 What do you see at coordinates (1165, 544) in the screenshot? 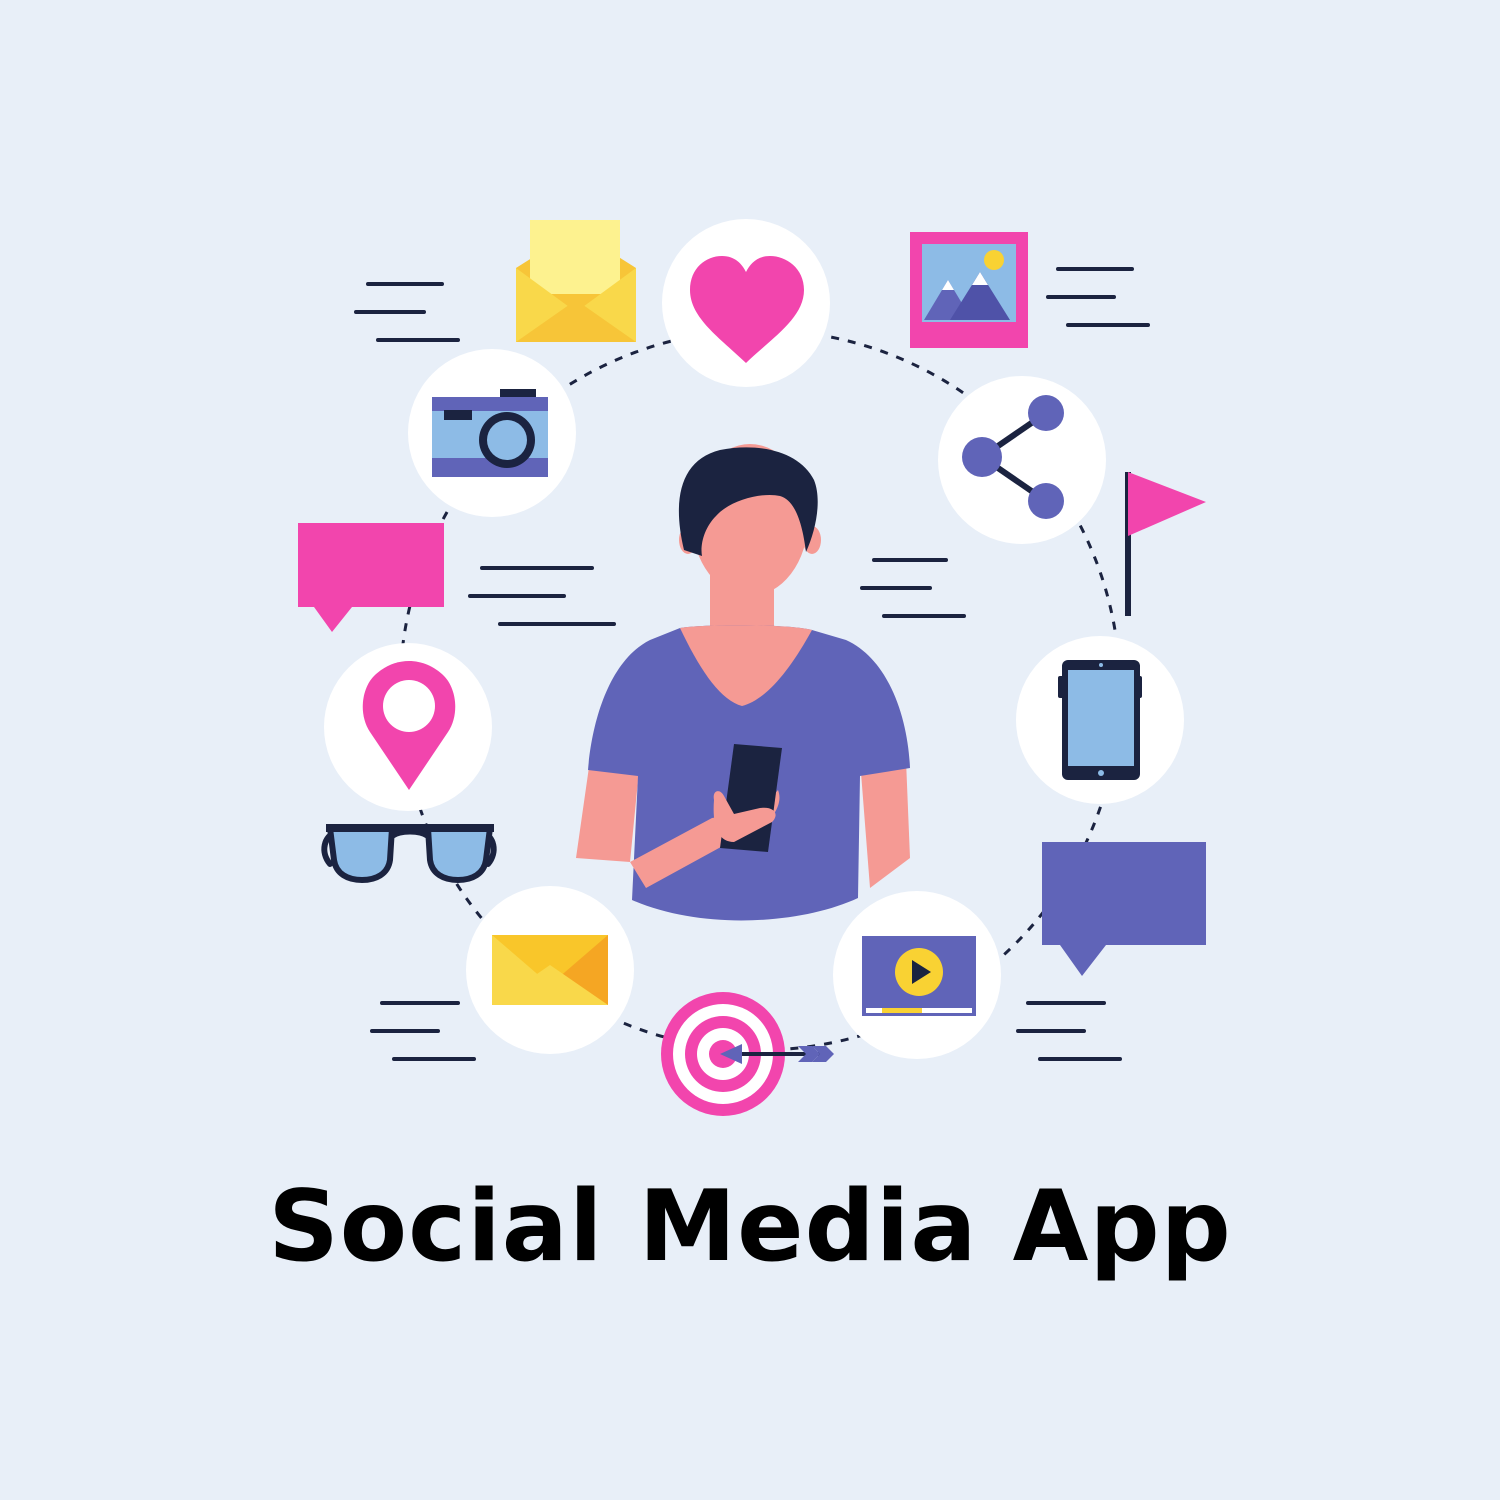
I see `flag-icon` at bounding box center [1165, 544].